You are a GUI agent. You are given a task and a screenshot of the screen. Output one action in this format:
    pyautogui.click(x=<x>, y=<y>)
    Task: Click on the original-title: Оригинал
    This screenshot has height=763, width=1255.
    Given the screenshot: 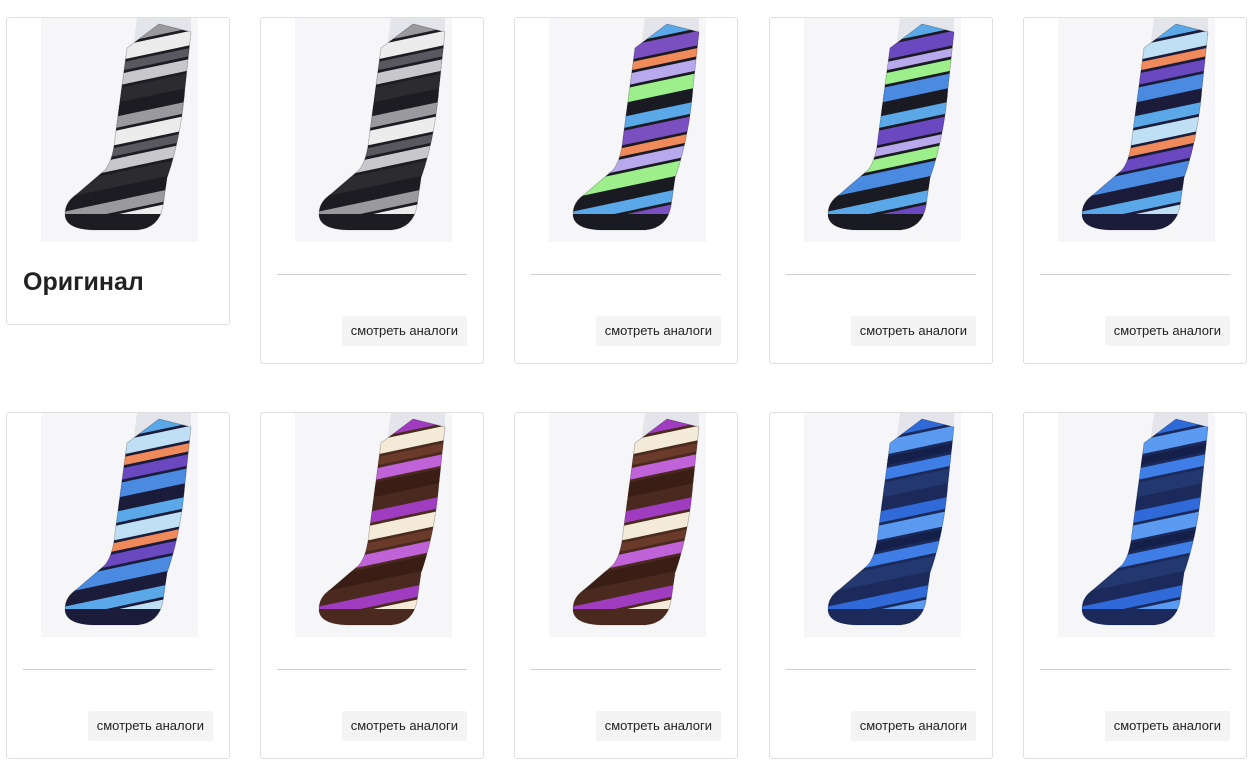 What is the action you would take?
    pyautogui.click(x=83, y=282)
    